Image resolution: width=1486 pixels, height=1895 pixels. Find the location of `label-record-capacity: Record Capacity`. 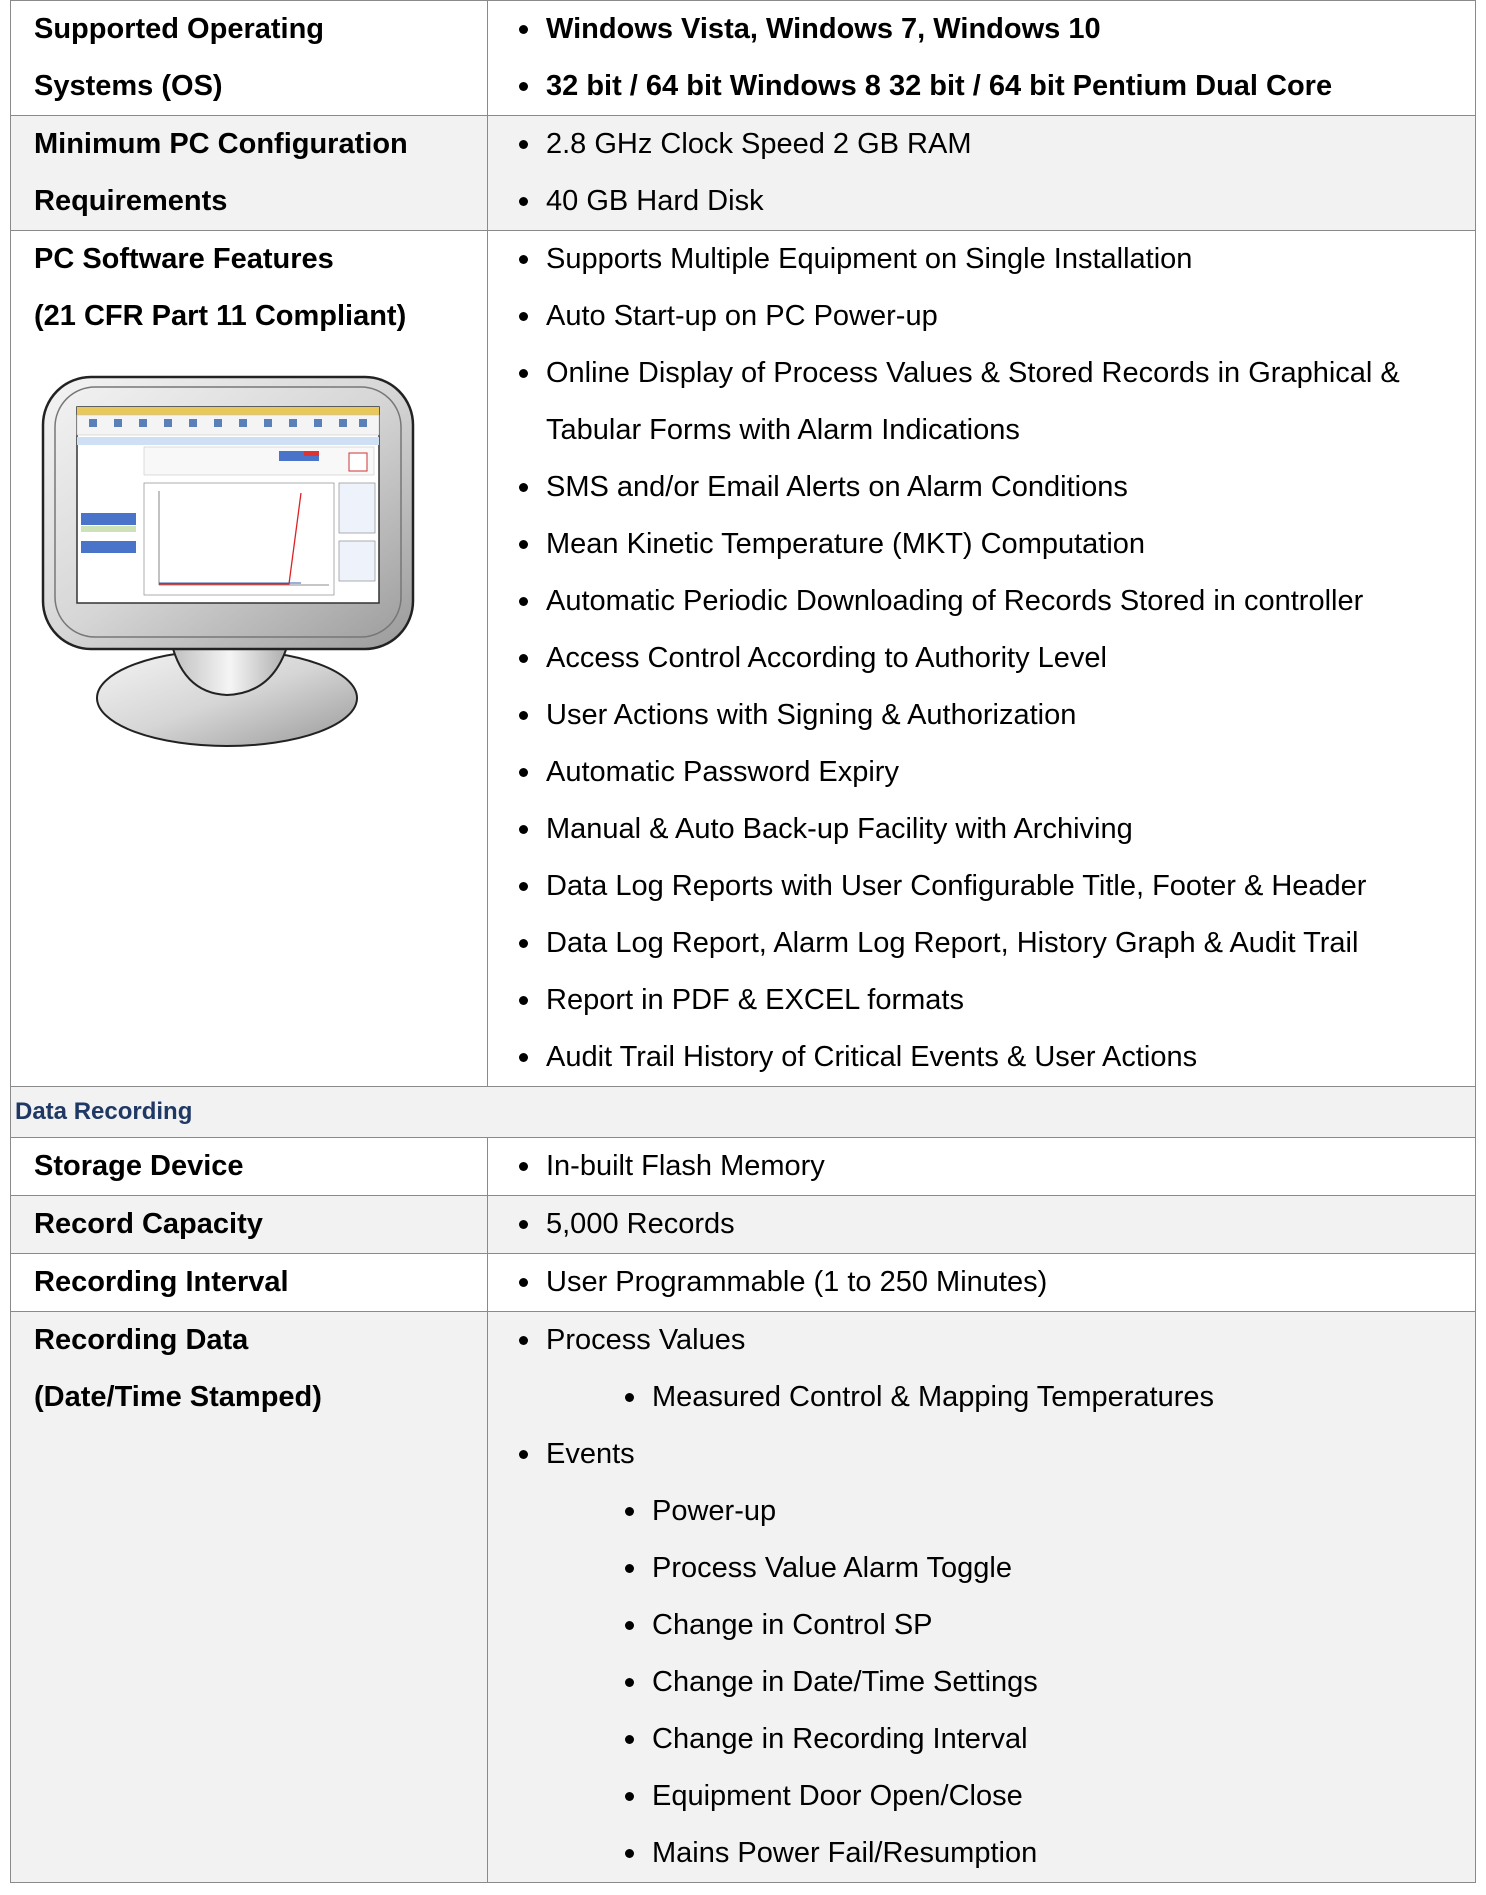

label-record-capacity: Record Capacity is located at coordinates (249, 1224).